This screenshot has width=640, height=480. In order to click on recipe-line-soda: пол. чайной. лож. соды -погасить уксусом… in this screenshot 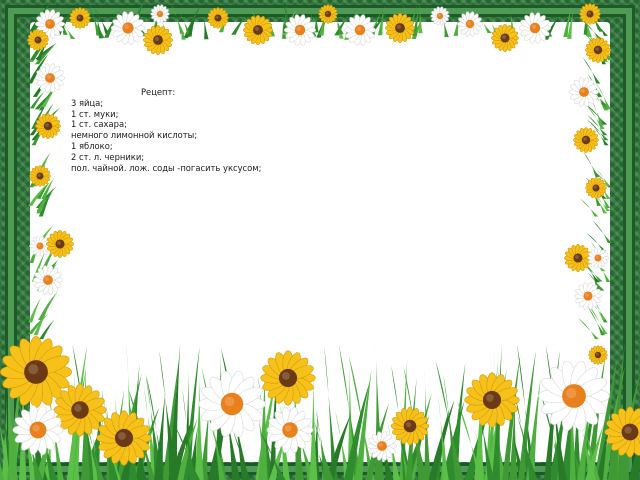, I will do `click(166, 167)`.